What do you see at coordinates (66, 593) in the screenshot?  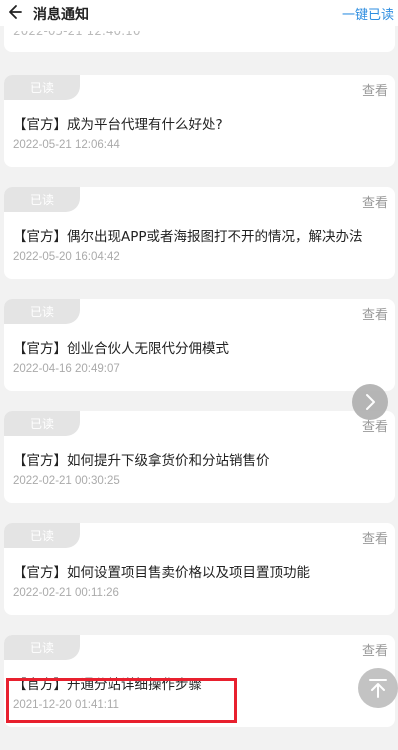 I see `message-date: 2022-02-21 00:11:26` at bounding box center [66, 593].